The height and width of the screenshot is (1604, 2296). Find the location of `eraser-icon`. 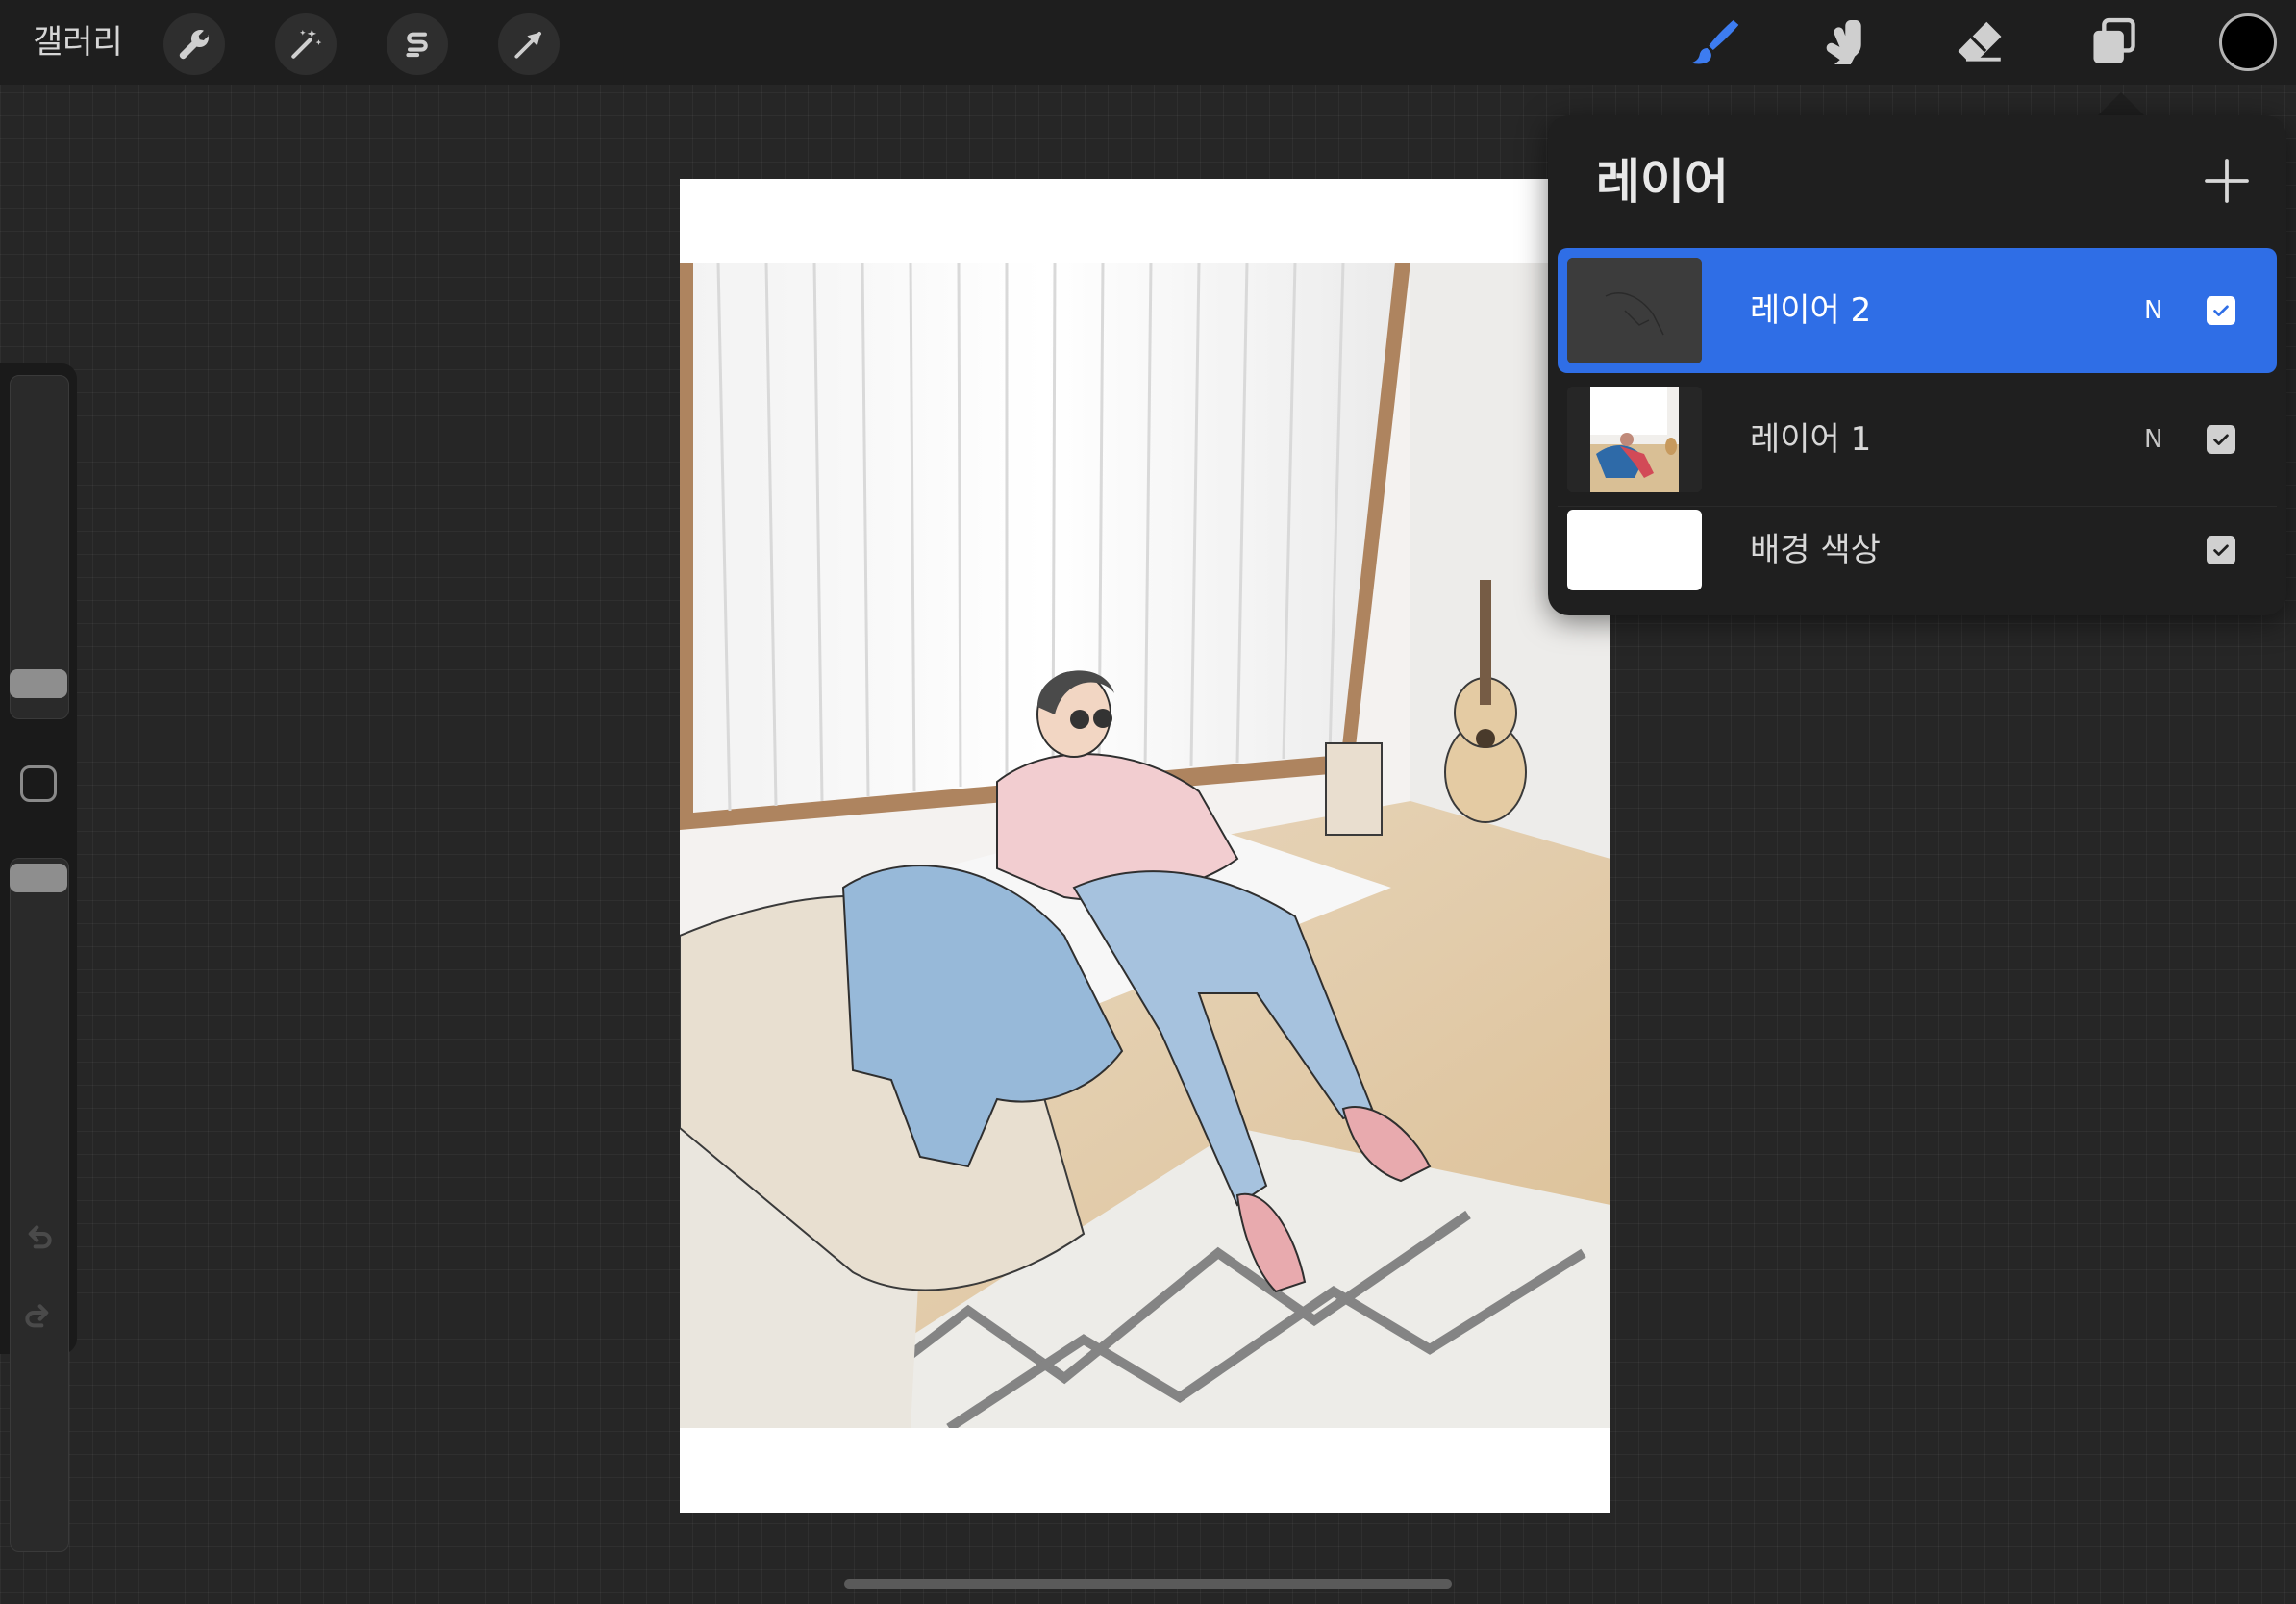

eraser-icon is located at coordinates (1980, 41).